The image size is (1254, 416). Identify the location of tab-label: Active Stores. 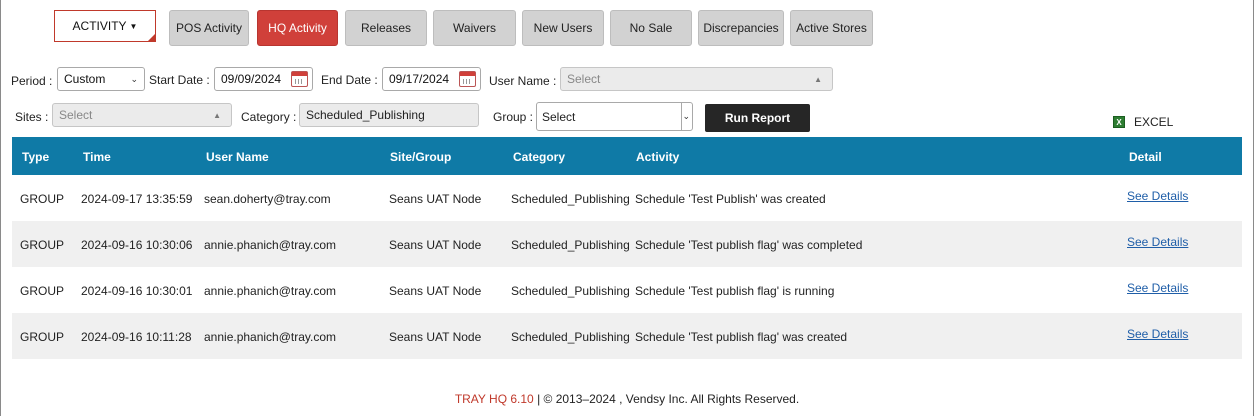
(831, 28).